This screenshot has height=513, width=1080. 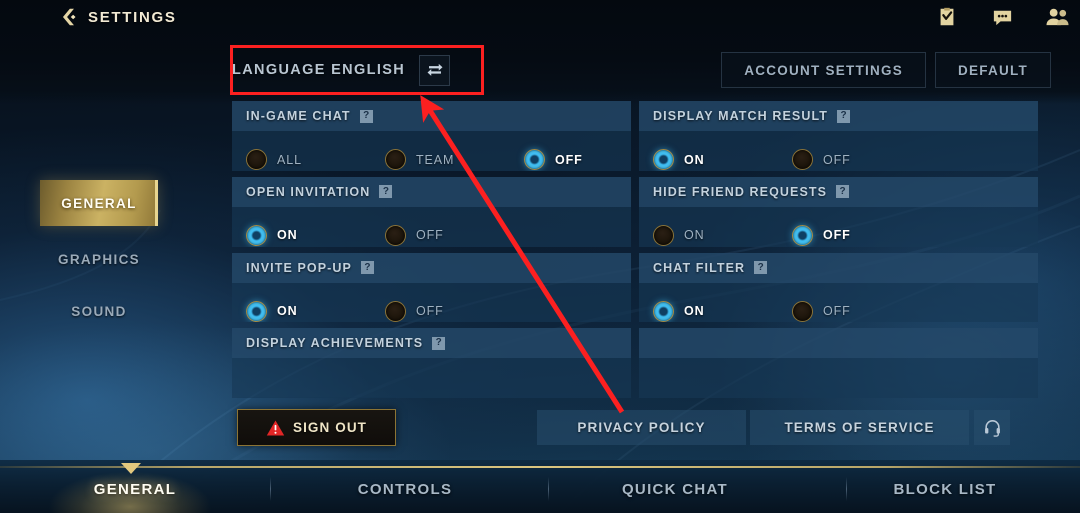 I want to click on setting-header, so click(x=838, y=343).